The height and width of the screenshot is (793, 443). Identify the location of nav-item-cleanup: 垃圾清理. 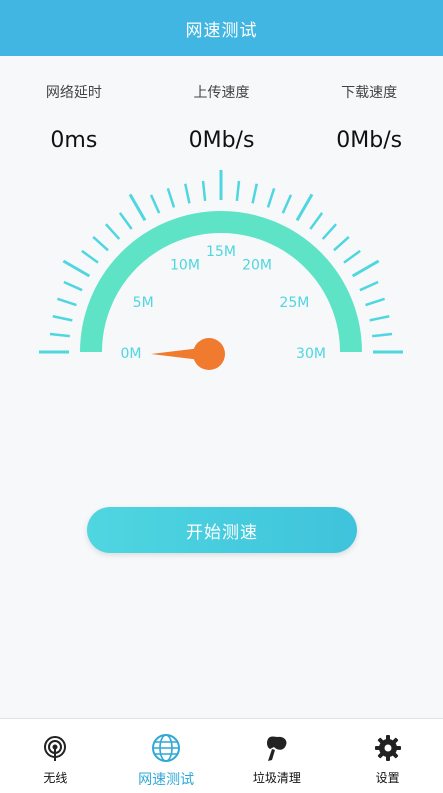
(277, 756).